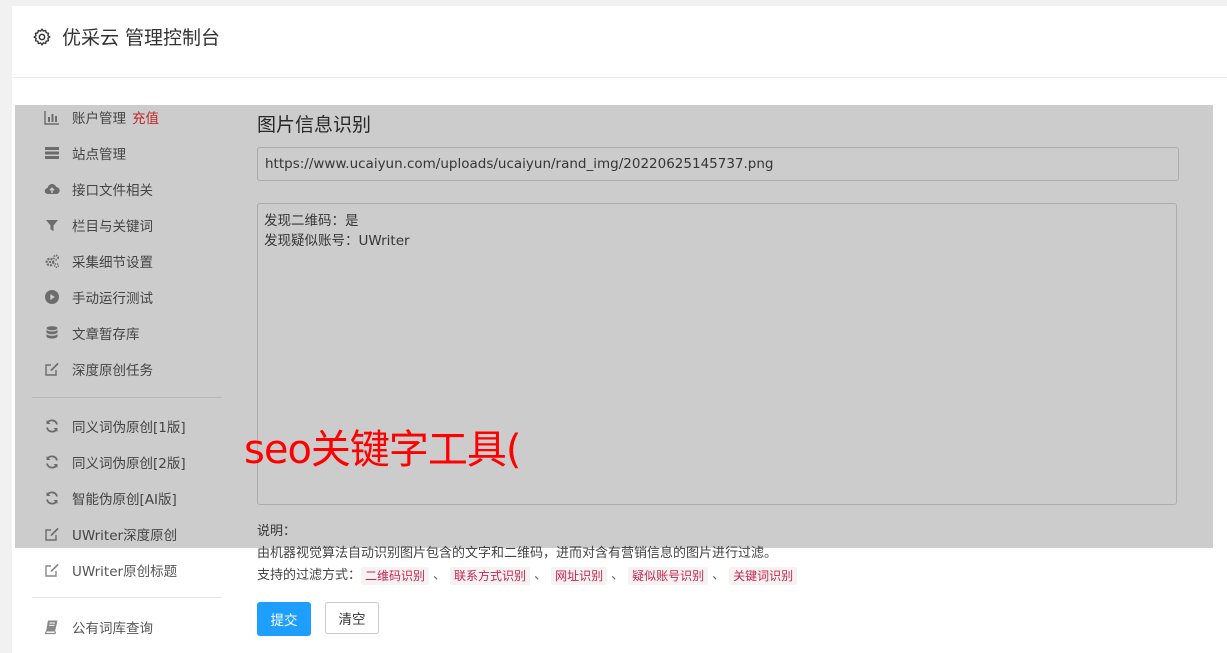 The image size is (1227, 653). What do you see at coordinates (112, 191) in the screenshot?
I see `sidebar-item-label: 接口文件相关` at bounding box center [112, 191].